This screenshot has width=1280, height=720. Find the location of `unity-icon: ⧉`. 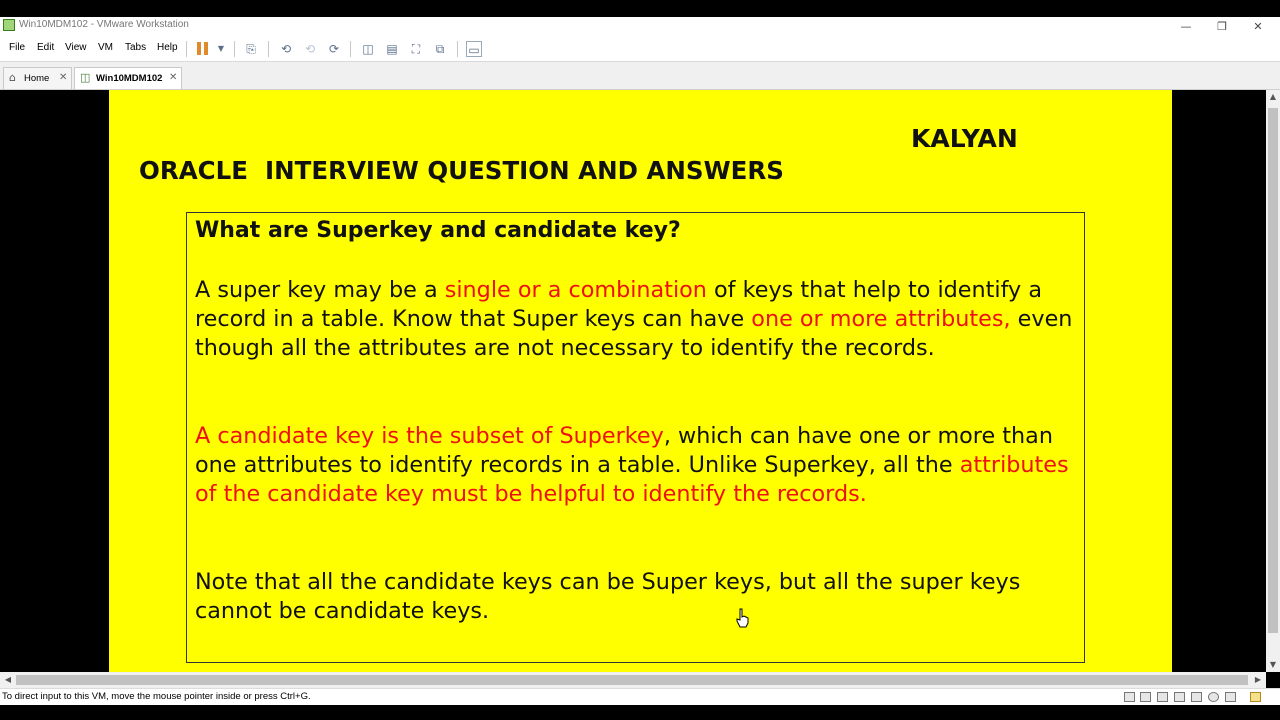

unity-icon: ⧉ is located at coordinates (440, 49).